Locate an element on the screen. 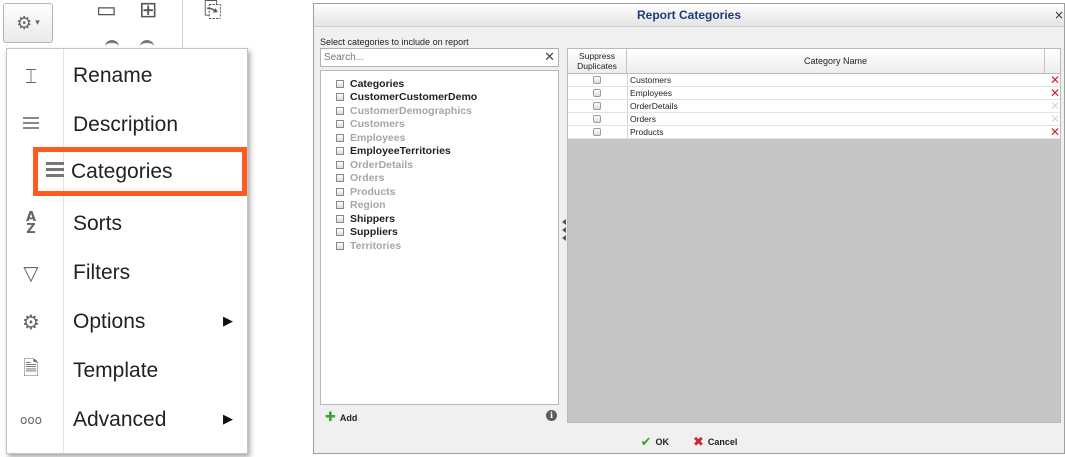 The width and height of the screenshot is (1065, 457). menu-item-description: Description is located at coordinates (127, 124).